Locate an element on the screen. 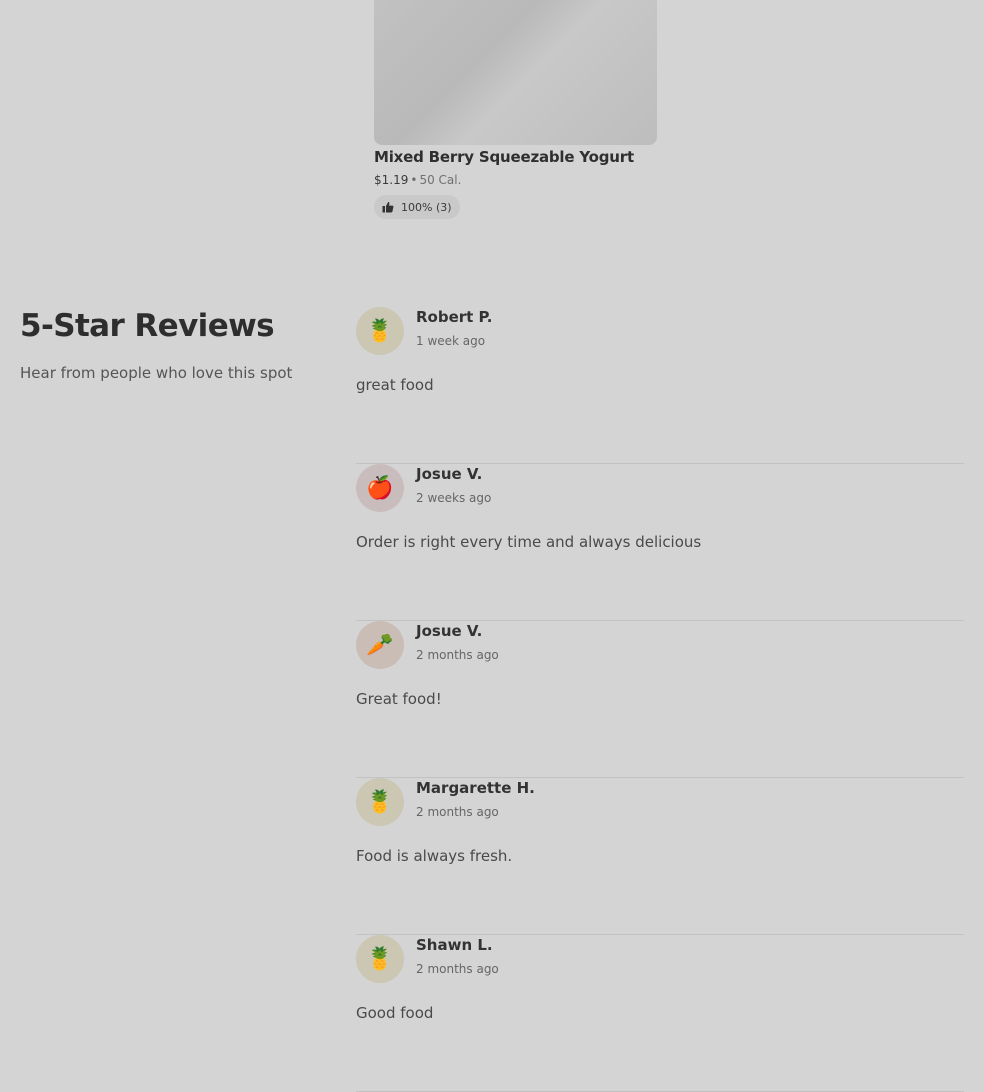 This screenshot has height=1092, width=984. reviewer-name: Margarette H. is located at coordinates (475, 788).